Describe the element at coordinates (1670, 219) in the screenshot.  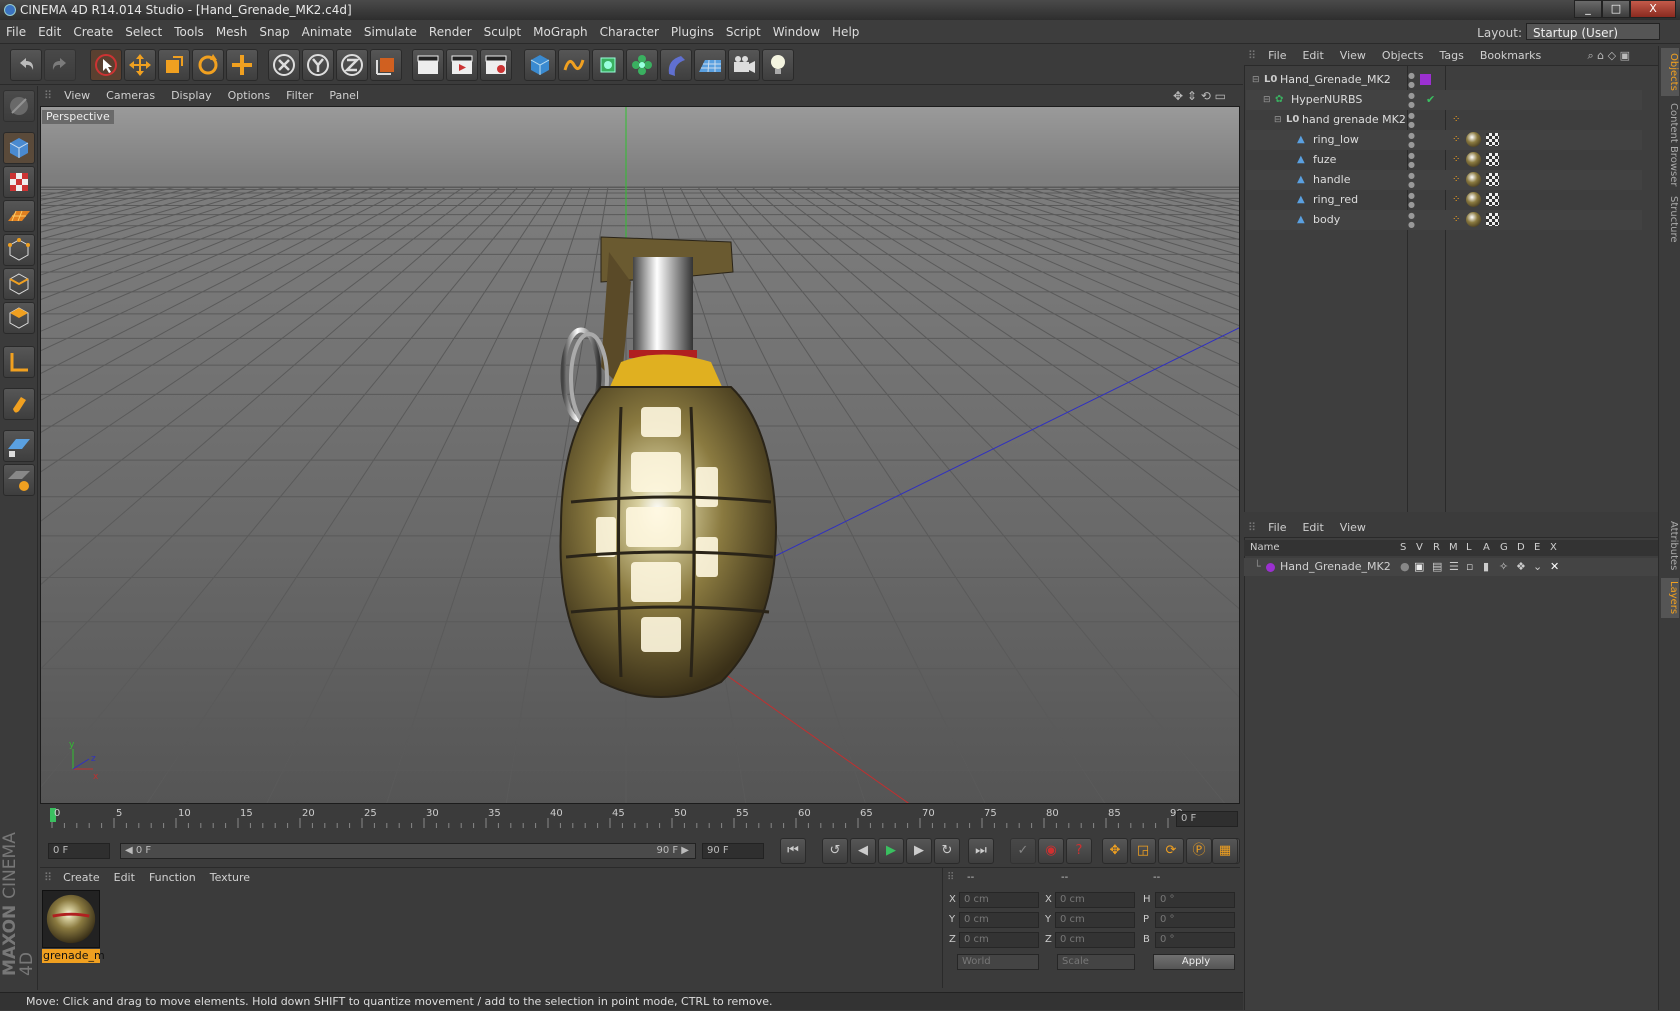
I see `tab-structure: Structure` at that location.